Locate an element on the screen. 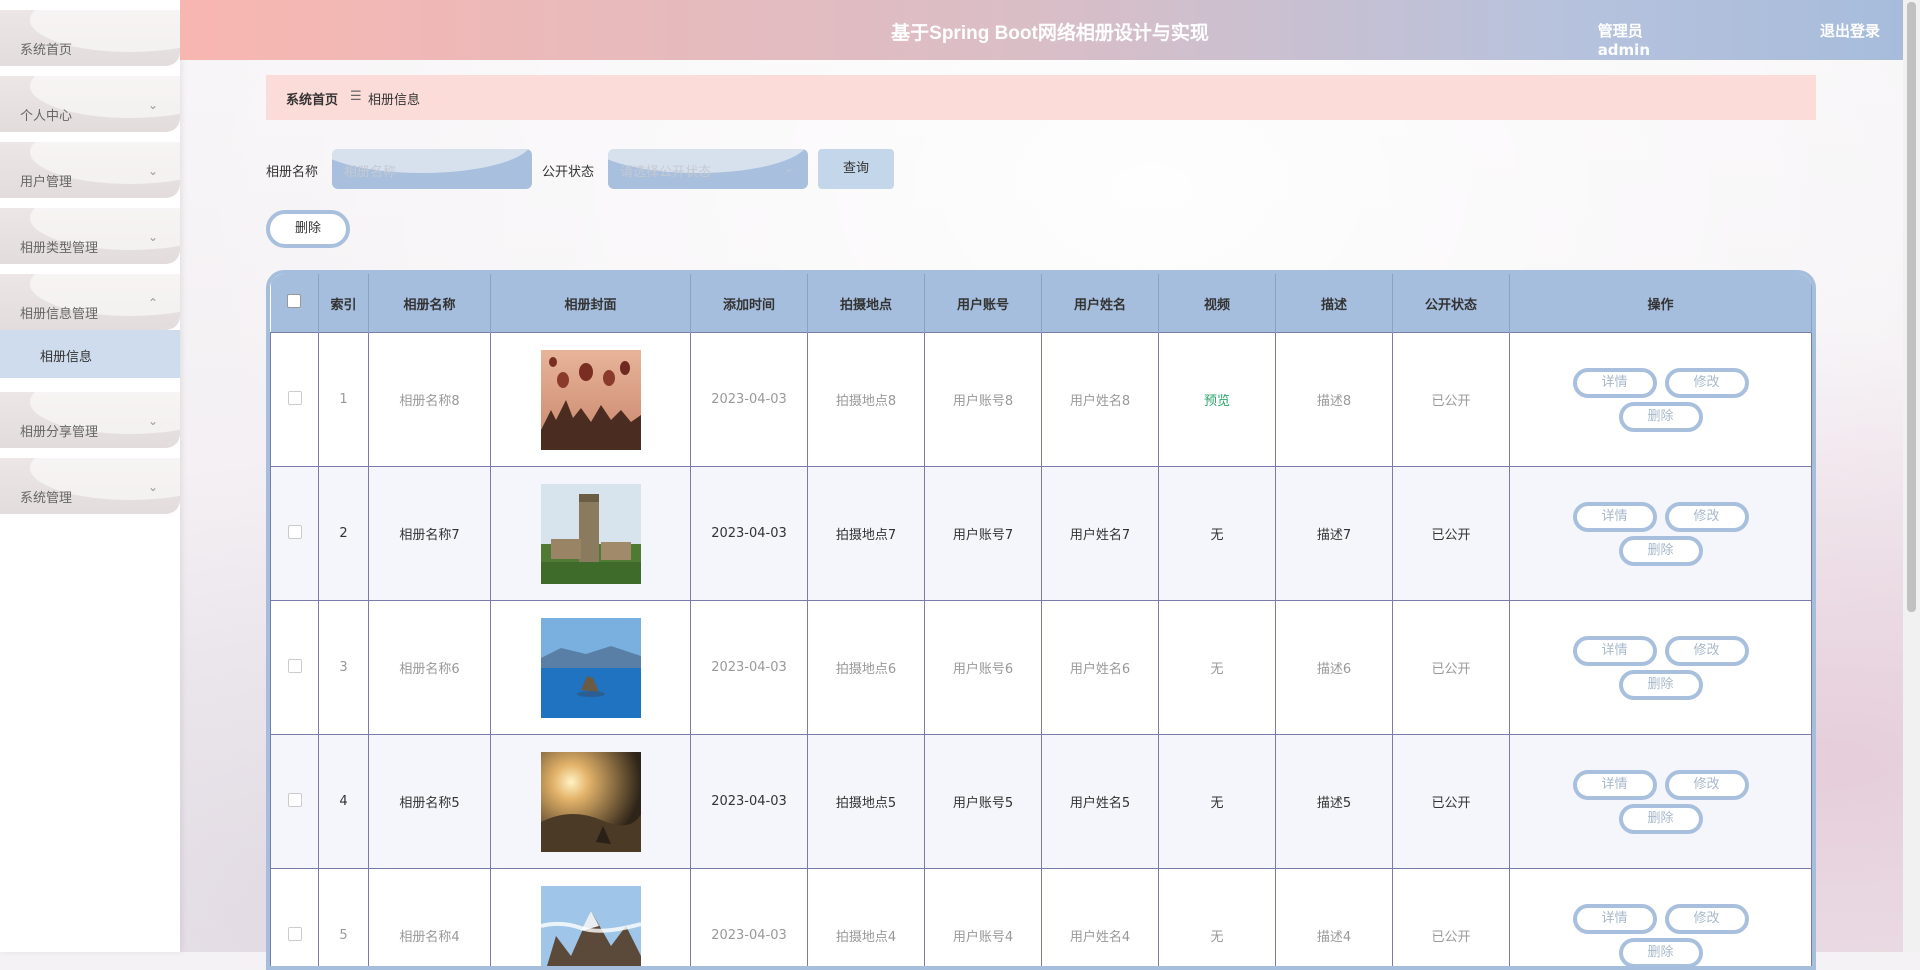  column-header: 用户账号 is located at coordinates (983, 303).